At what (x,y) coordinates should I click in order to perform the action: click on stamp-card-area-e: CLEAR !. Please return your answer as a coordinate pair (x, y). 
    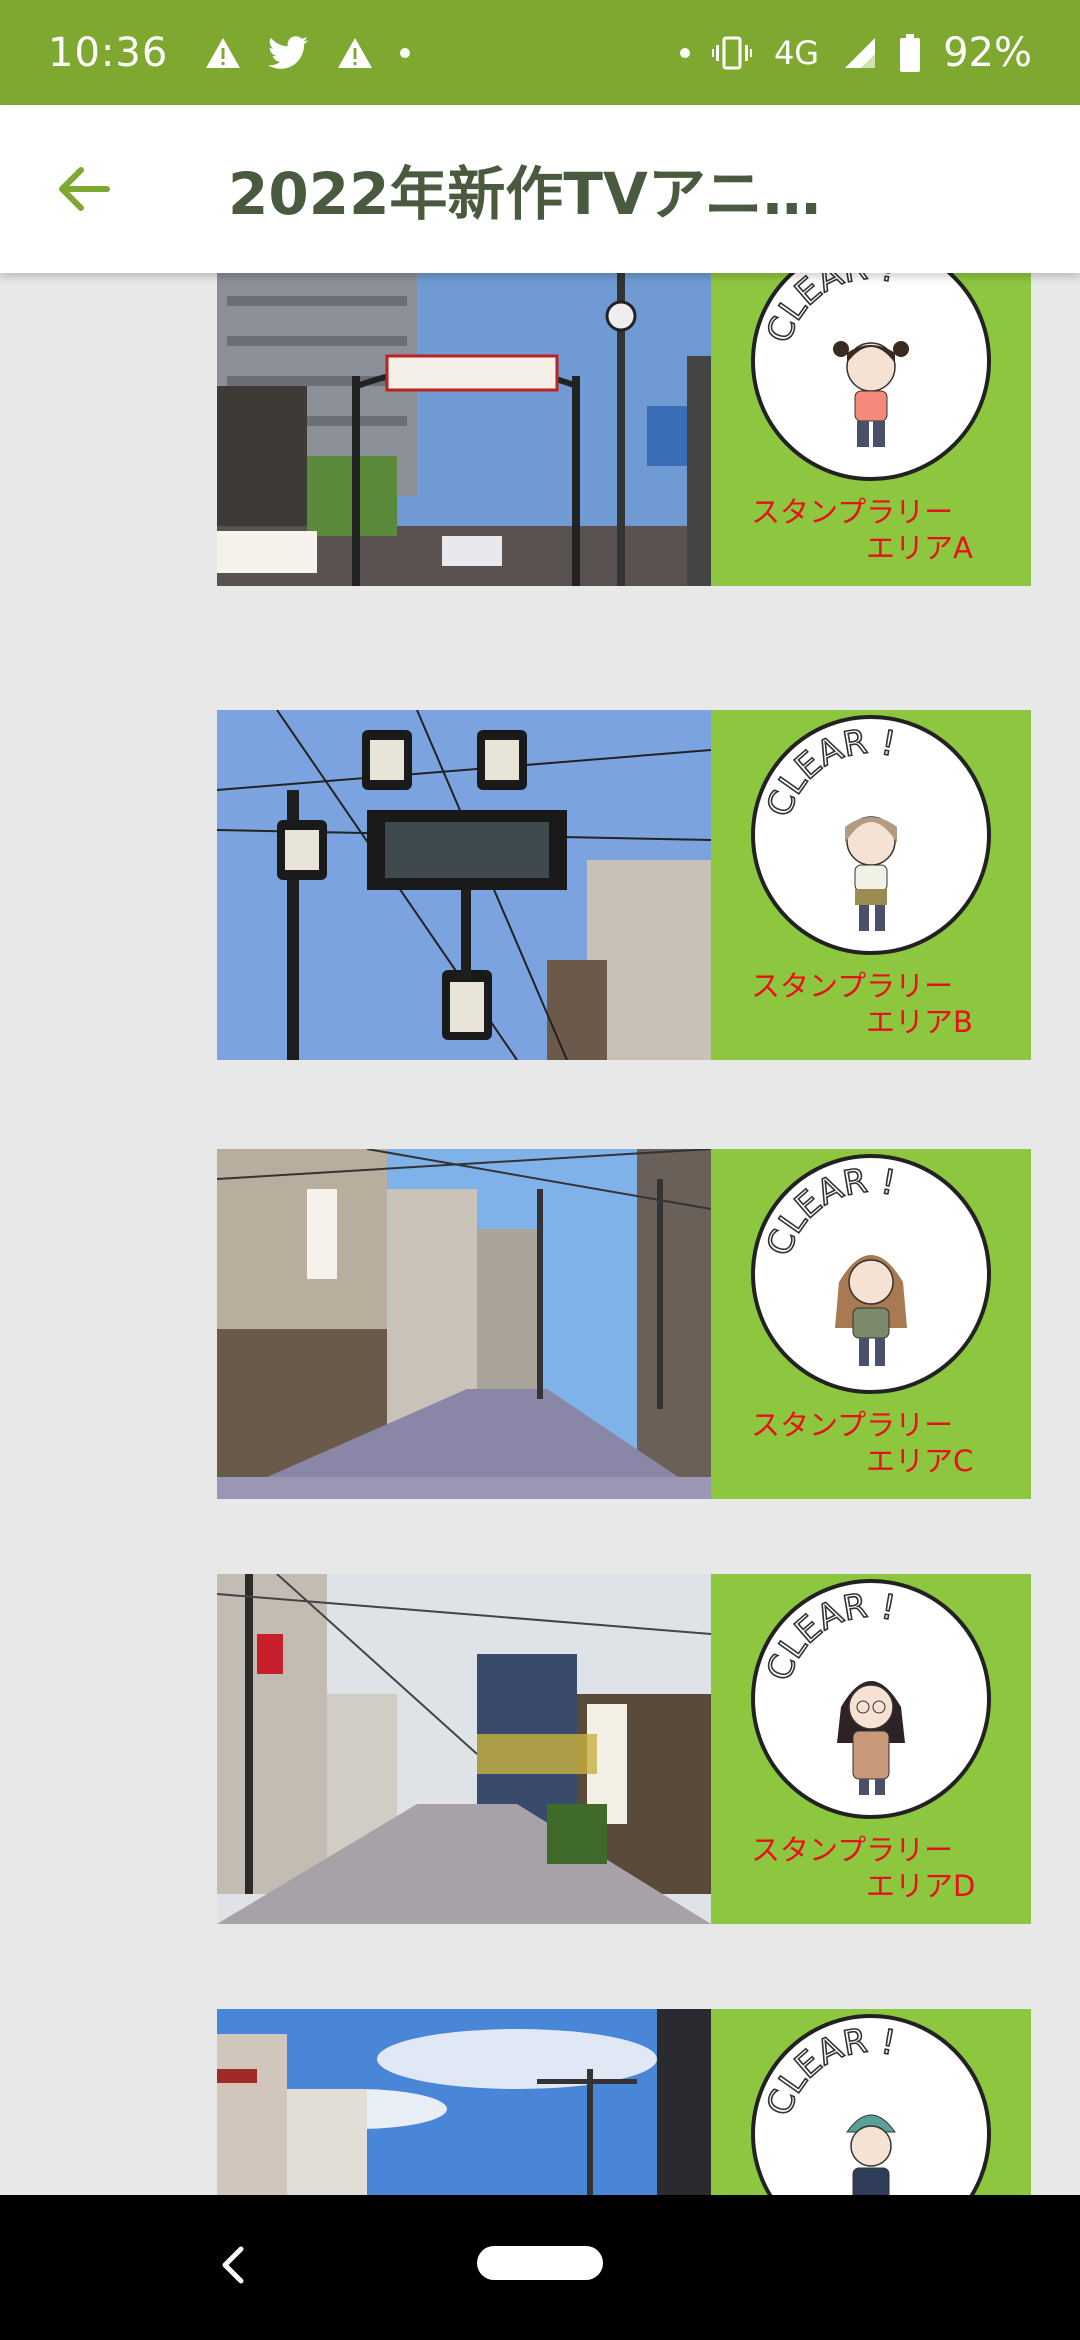
    Looking at the image, I should click on (624, 2102).